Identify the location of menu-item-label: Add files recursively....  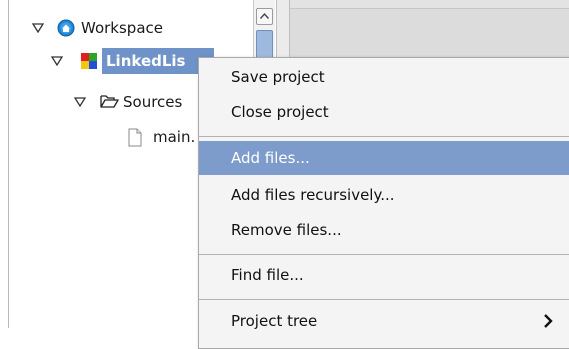
(313, 195).